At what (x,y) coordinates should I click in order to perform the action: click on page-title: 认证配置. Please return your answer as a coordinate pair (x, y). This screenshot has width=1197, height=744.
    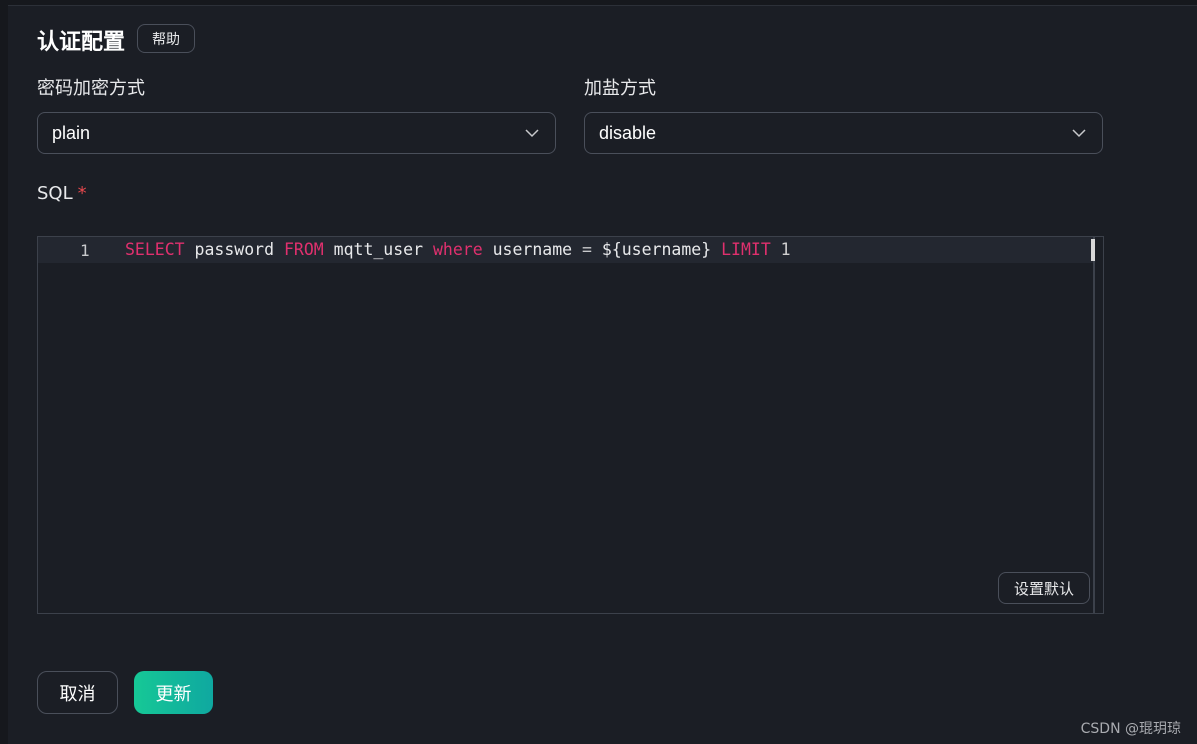
    Looking at the image, I should click on (81, 42).